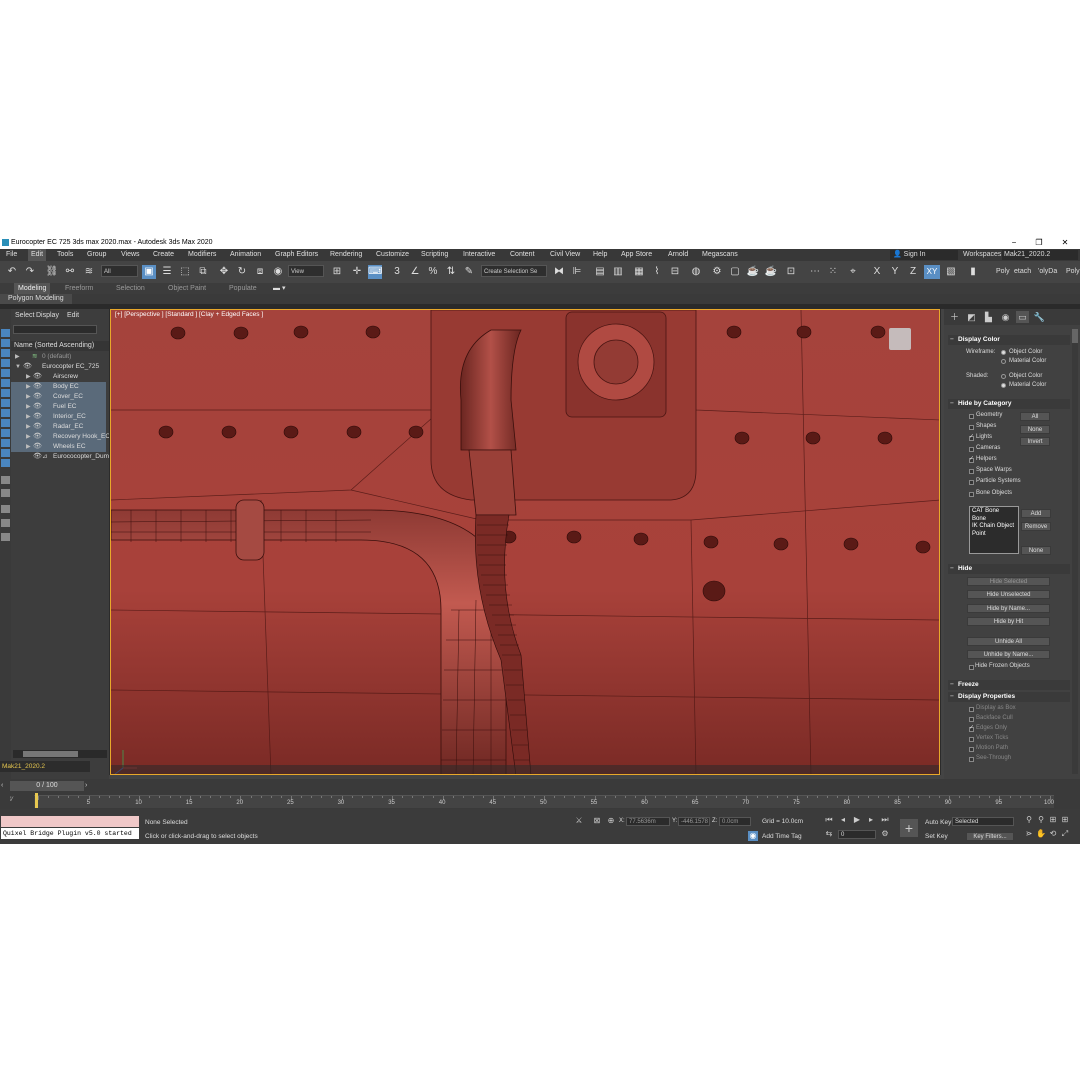 The width and height of the screenshot is (1080, 1080). I want to click on redo-icon: ↷, so click(30, 272).